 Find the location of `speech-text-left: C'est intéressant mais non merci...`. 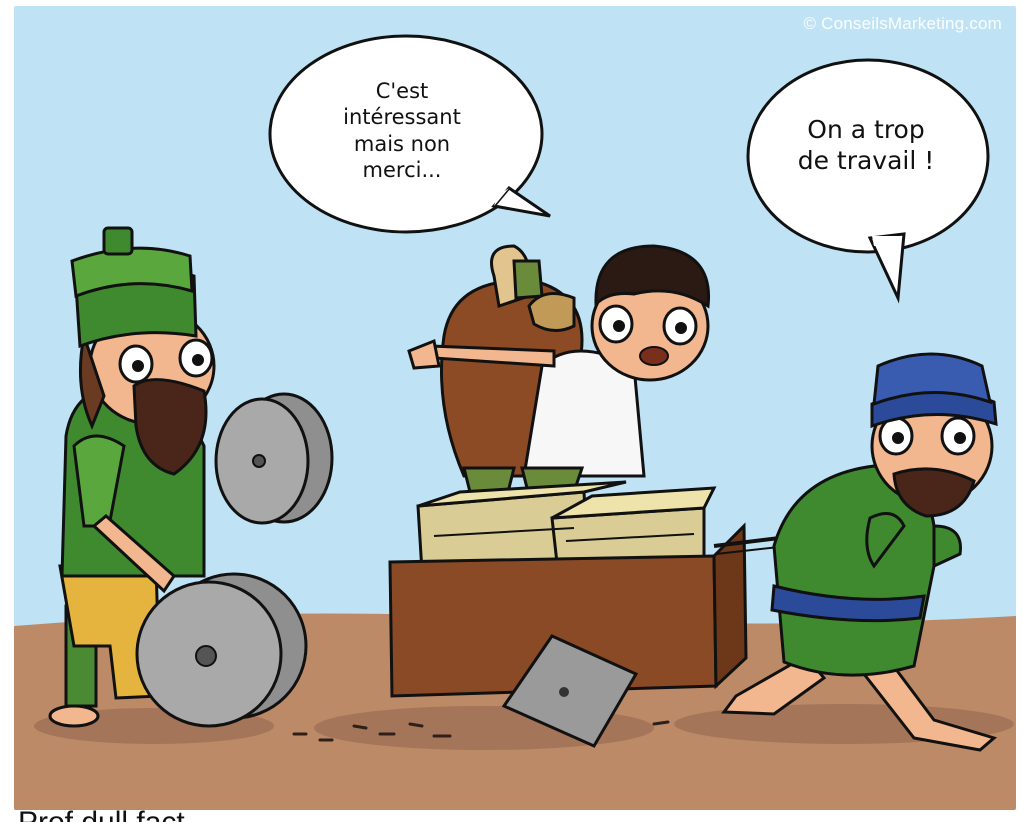

speech-text-left: C'est intéressant mais non merci... is located at coordinates (402, 130).